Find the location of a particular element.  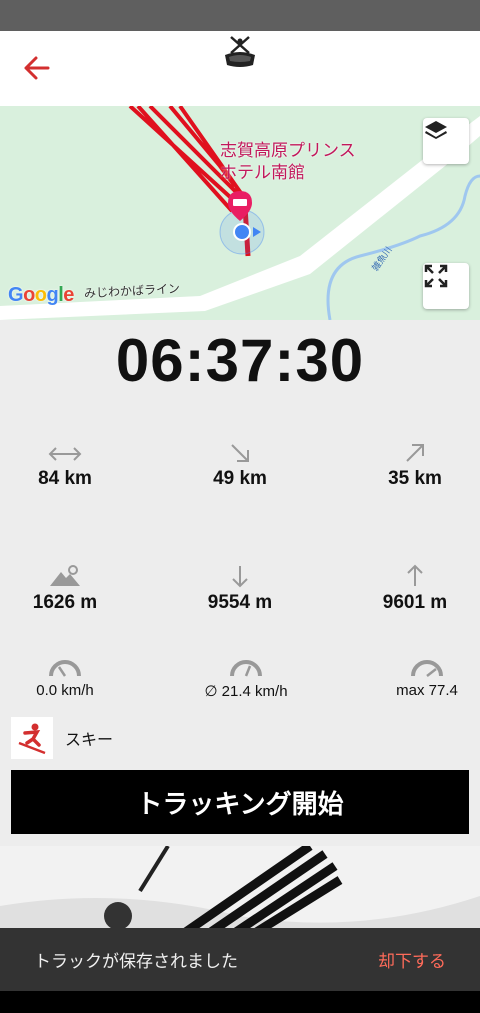

stat-max-speed-value: max 77.4 is located at coordinates (427, 690).